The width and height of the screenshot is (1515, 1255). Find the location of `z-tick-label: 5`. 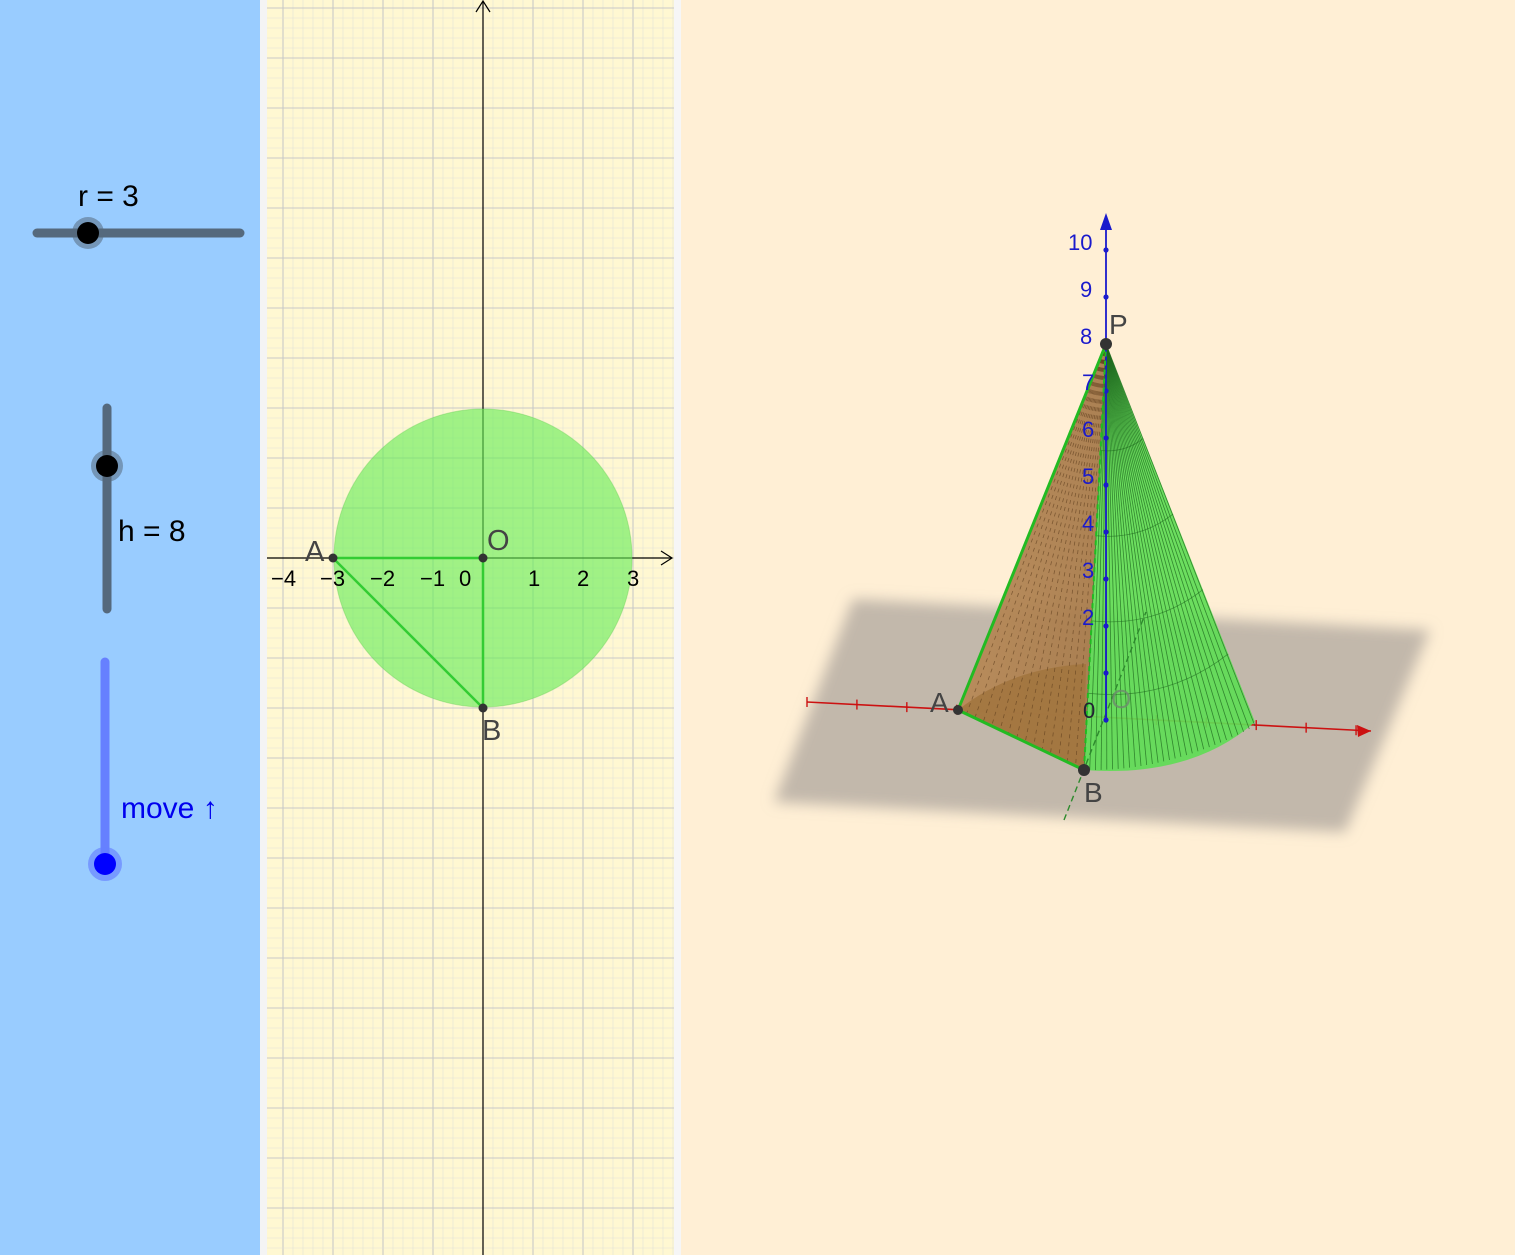

z-tick-label: 5 is located at coordinates (1088, 476).